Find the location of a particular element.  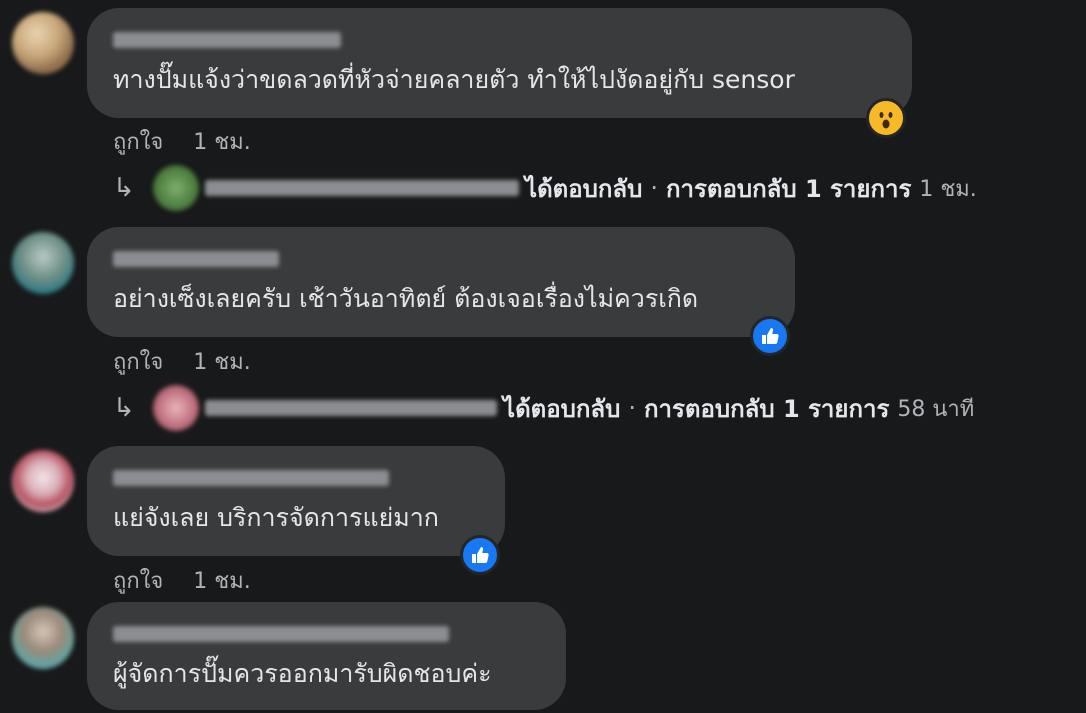

comment-text: แย่จังเลย บริการจัดการแย่มาก is located at coordinates (276, 517).